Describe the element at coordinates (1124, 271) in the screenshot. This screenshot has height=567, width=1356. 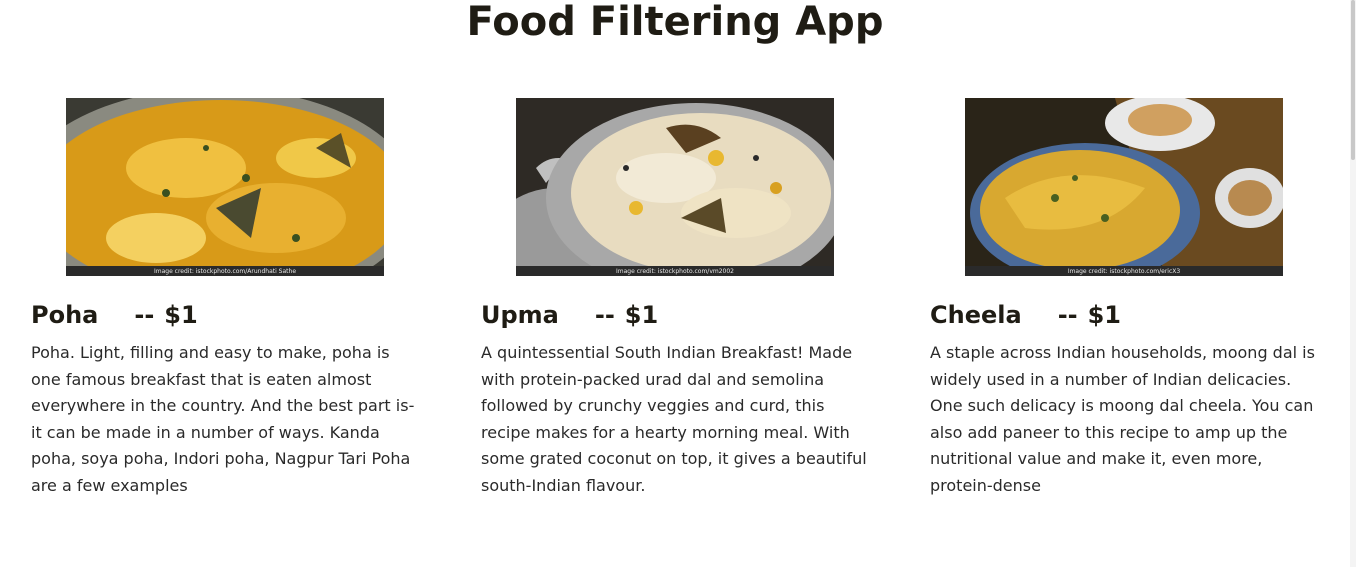
I see `image-credit: Image credit: istockphoto.com/ericX3` at that location.